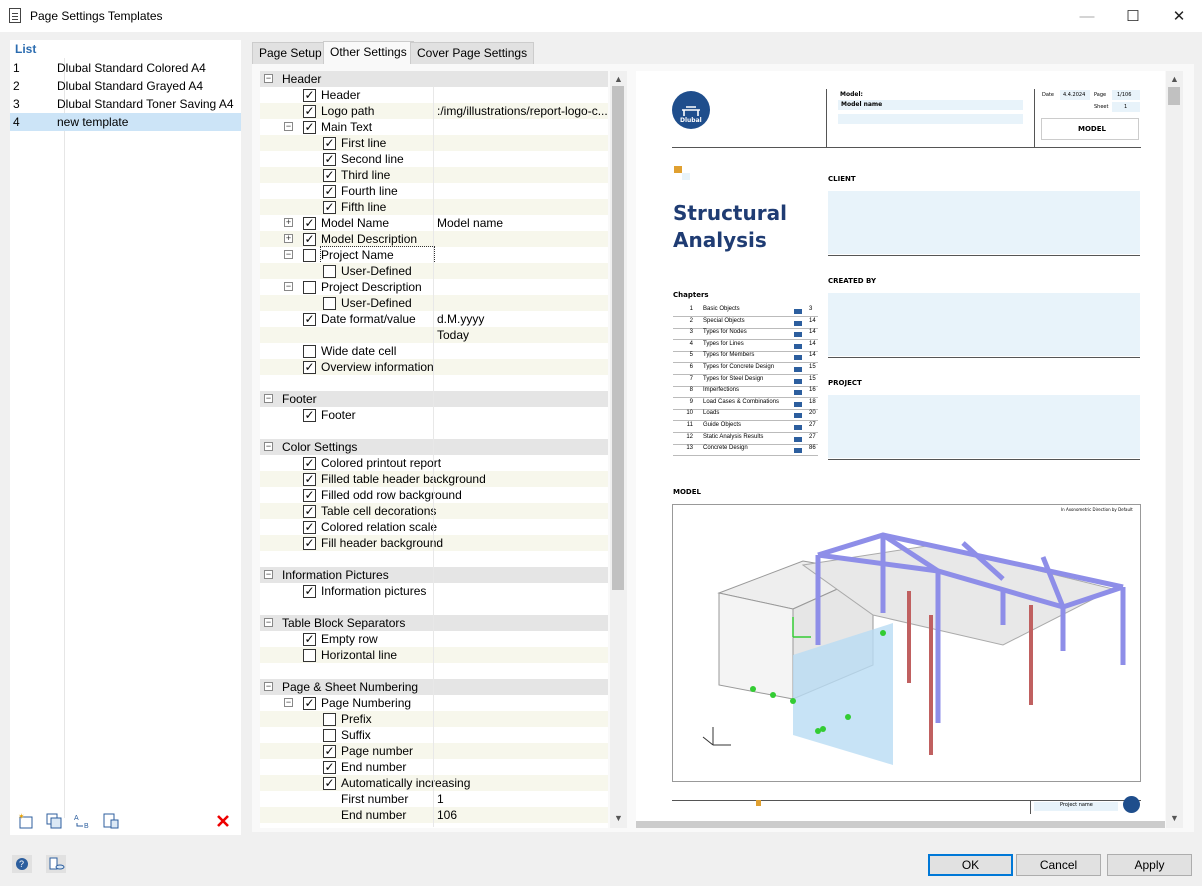  What do you see at coordinates (970, 865) in the screenshot?
I see `ok-button: OK` at bounding box center [970, 865].